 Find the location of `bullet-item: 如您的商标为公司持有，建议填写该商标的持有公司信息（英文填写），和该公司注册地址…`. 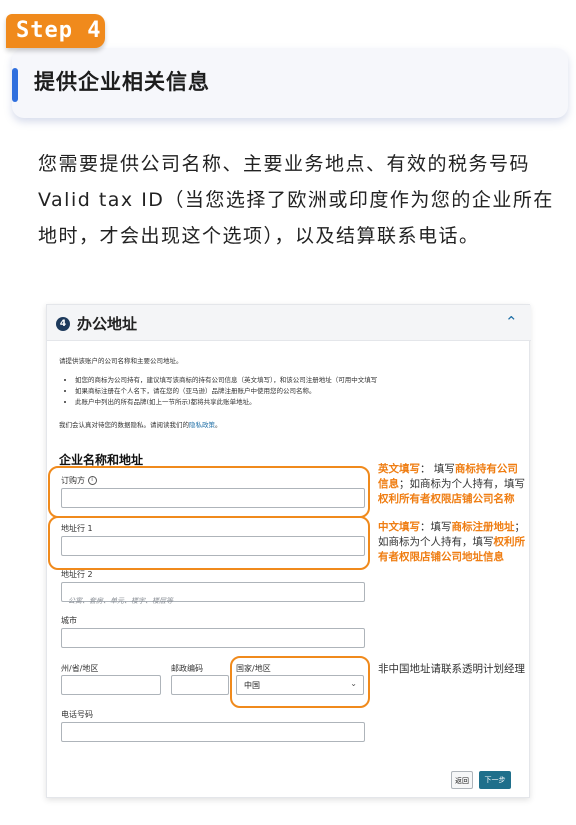

bullet-item: 如您的商标为公司持有，建议填写该商标的持有公司信息（英文填写），和该公司注册地址… is located at coordinates (297, 380).